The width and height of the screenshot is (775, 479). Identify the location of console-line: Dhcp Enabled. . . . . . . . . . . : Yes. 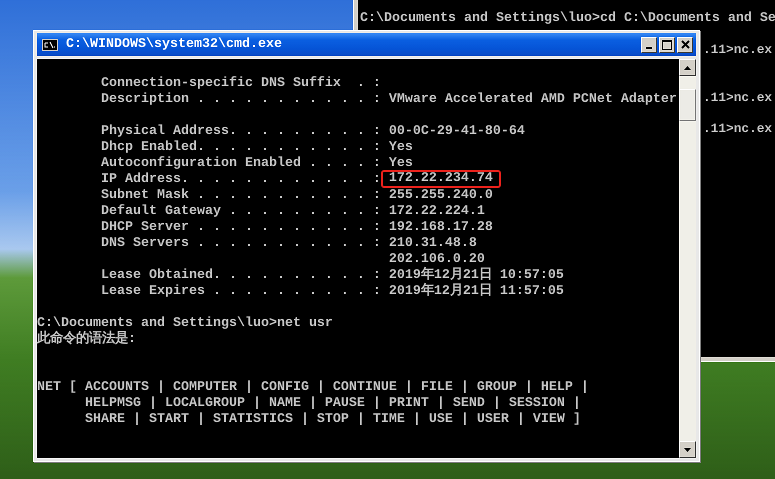
(256, 147).